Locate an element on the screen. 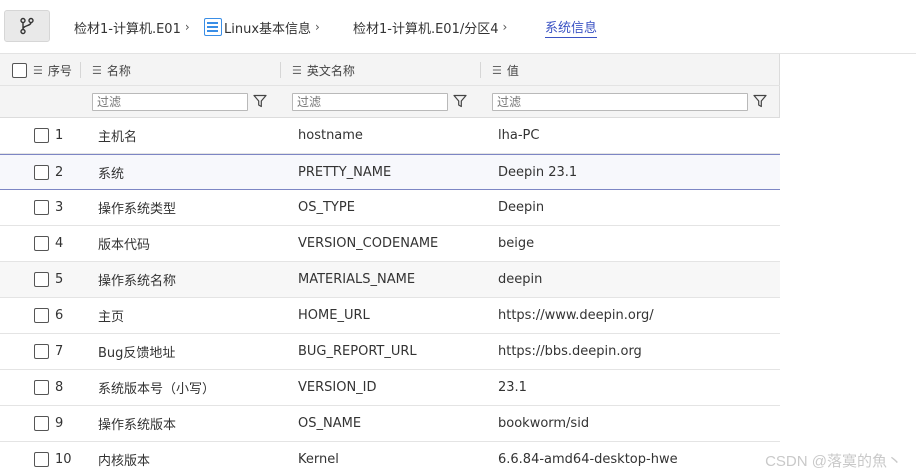 This screenshot has width=916, height=476. table-row: 3 操作系统类型 OS_TYPE Deepin is located at coordinates (390, 208).